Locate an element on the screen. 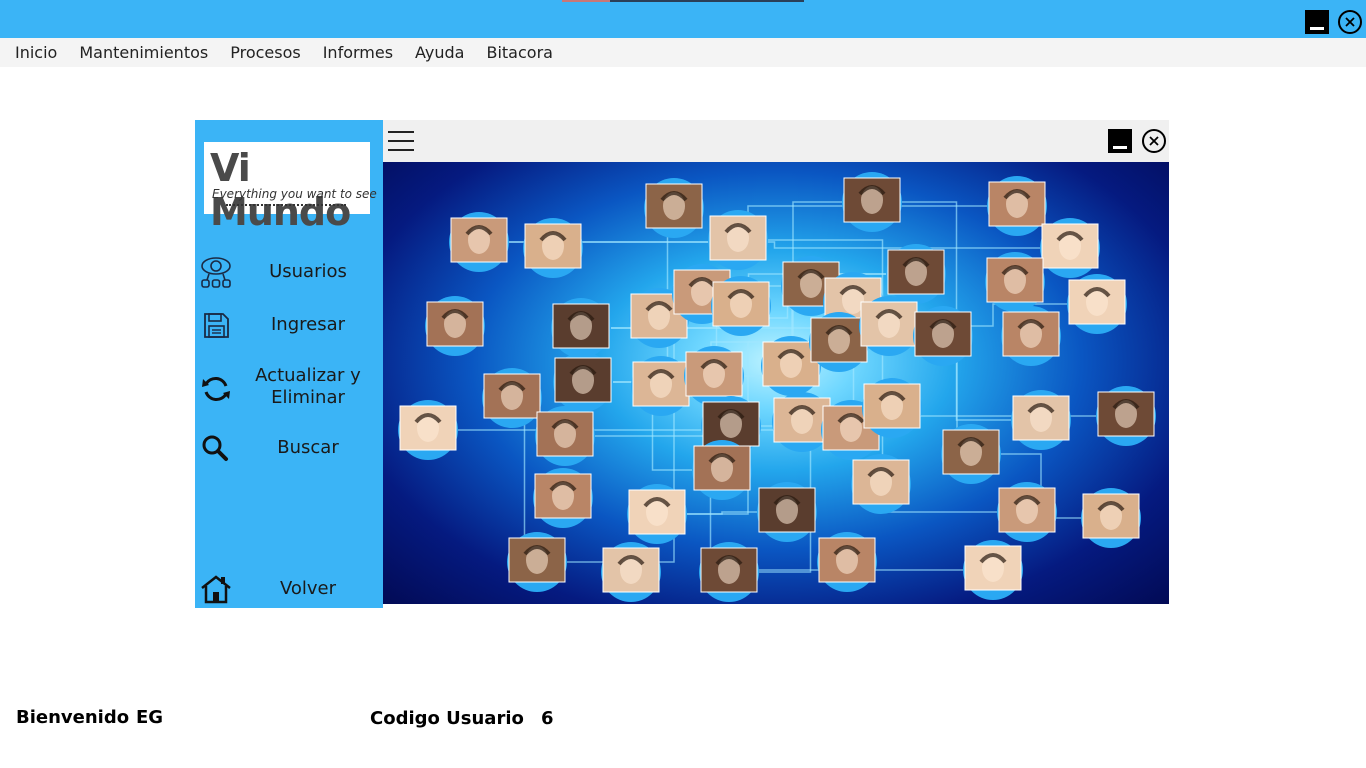 The width and height of the screenshot is (1366, 768). inner-close-button is located at coordinates (1154, 141).